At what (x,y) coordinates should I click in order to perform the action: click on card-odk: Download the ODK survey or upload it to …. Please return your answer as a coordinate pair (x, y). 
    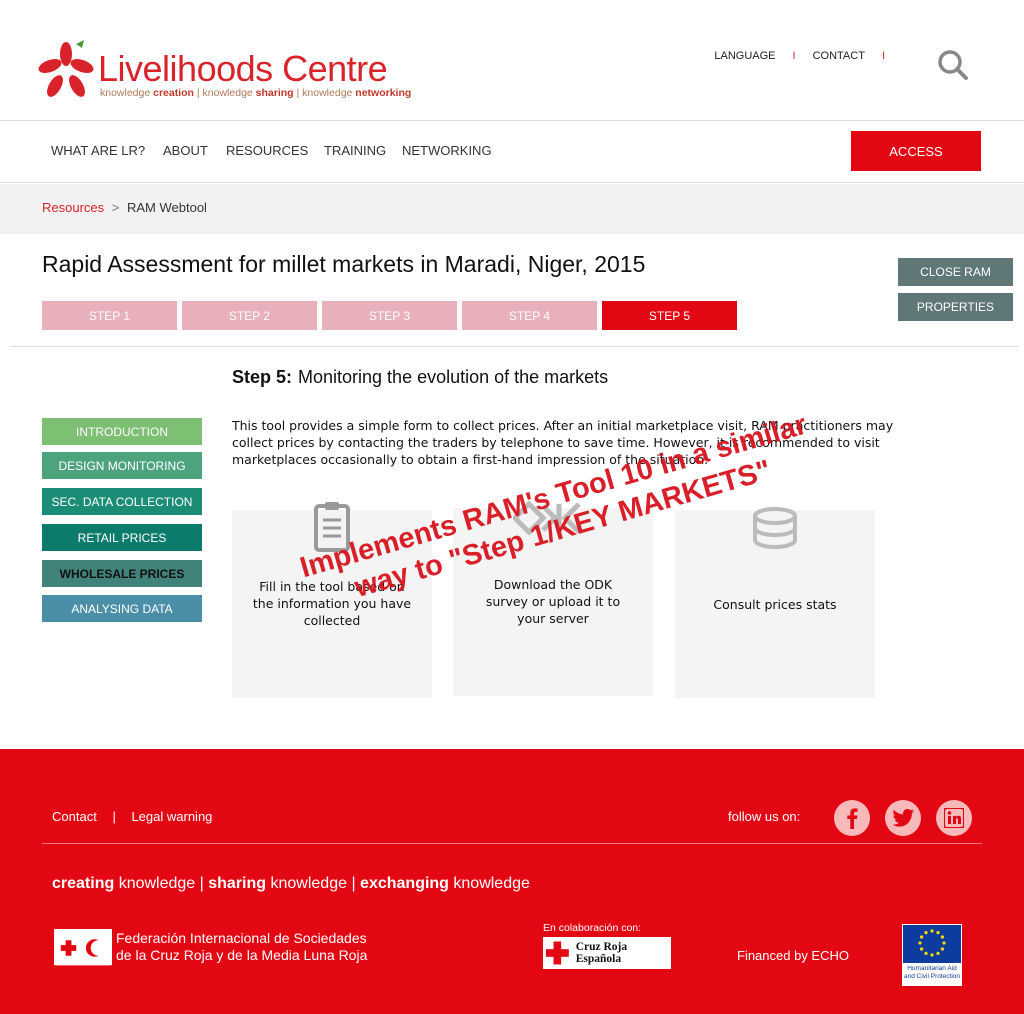
    Looking at the image, I should click on (553, 598).